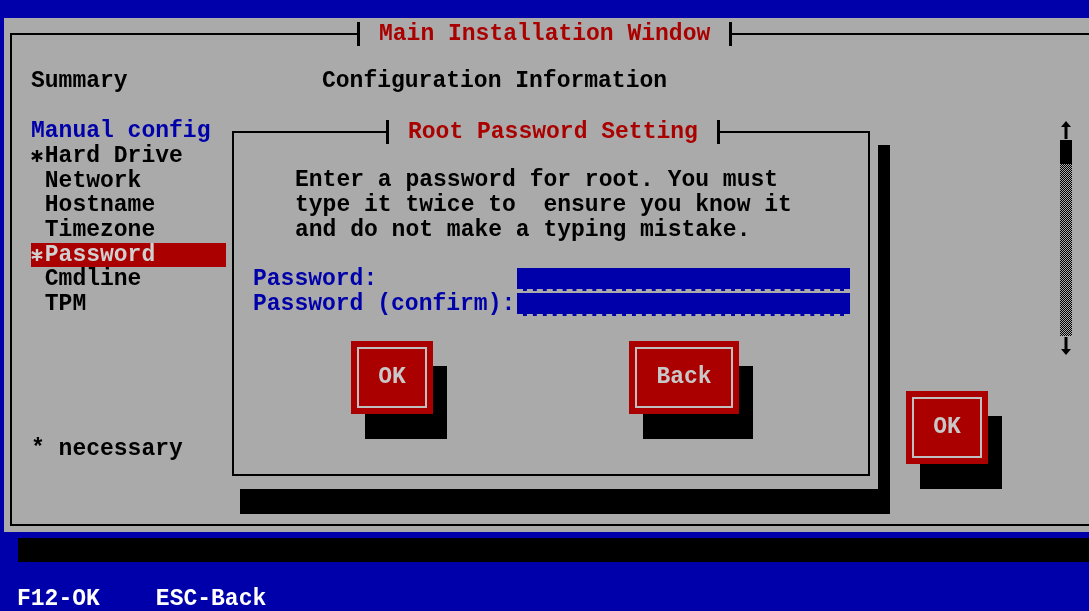 The width and height of the screenshot is (1089, 611). Describe the element at coordinates (121, 131) in the screenshot. I see `section-heading: Manual config` at that location.